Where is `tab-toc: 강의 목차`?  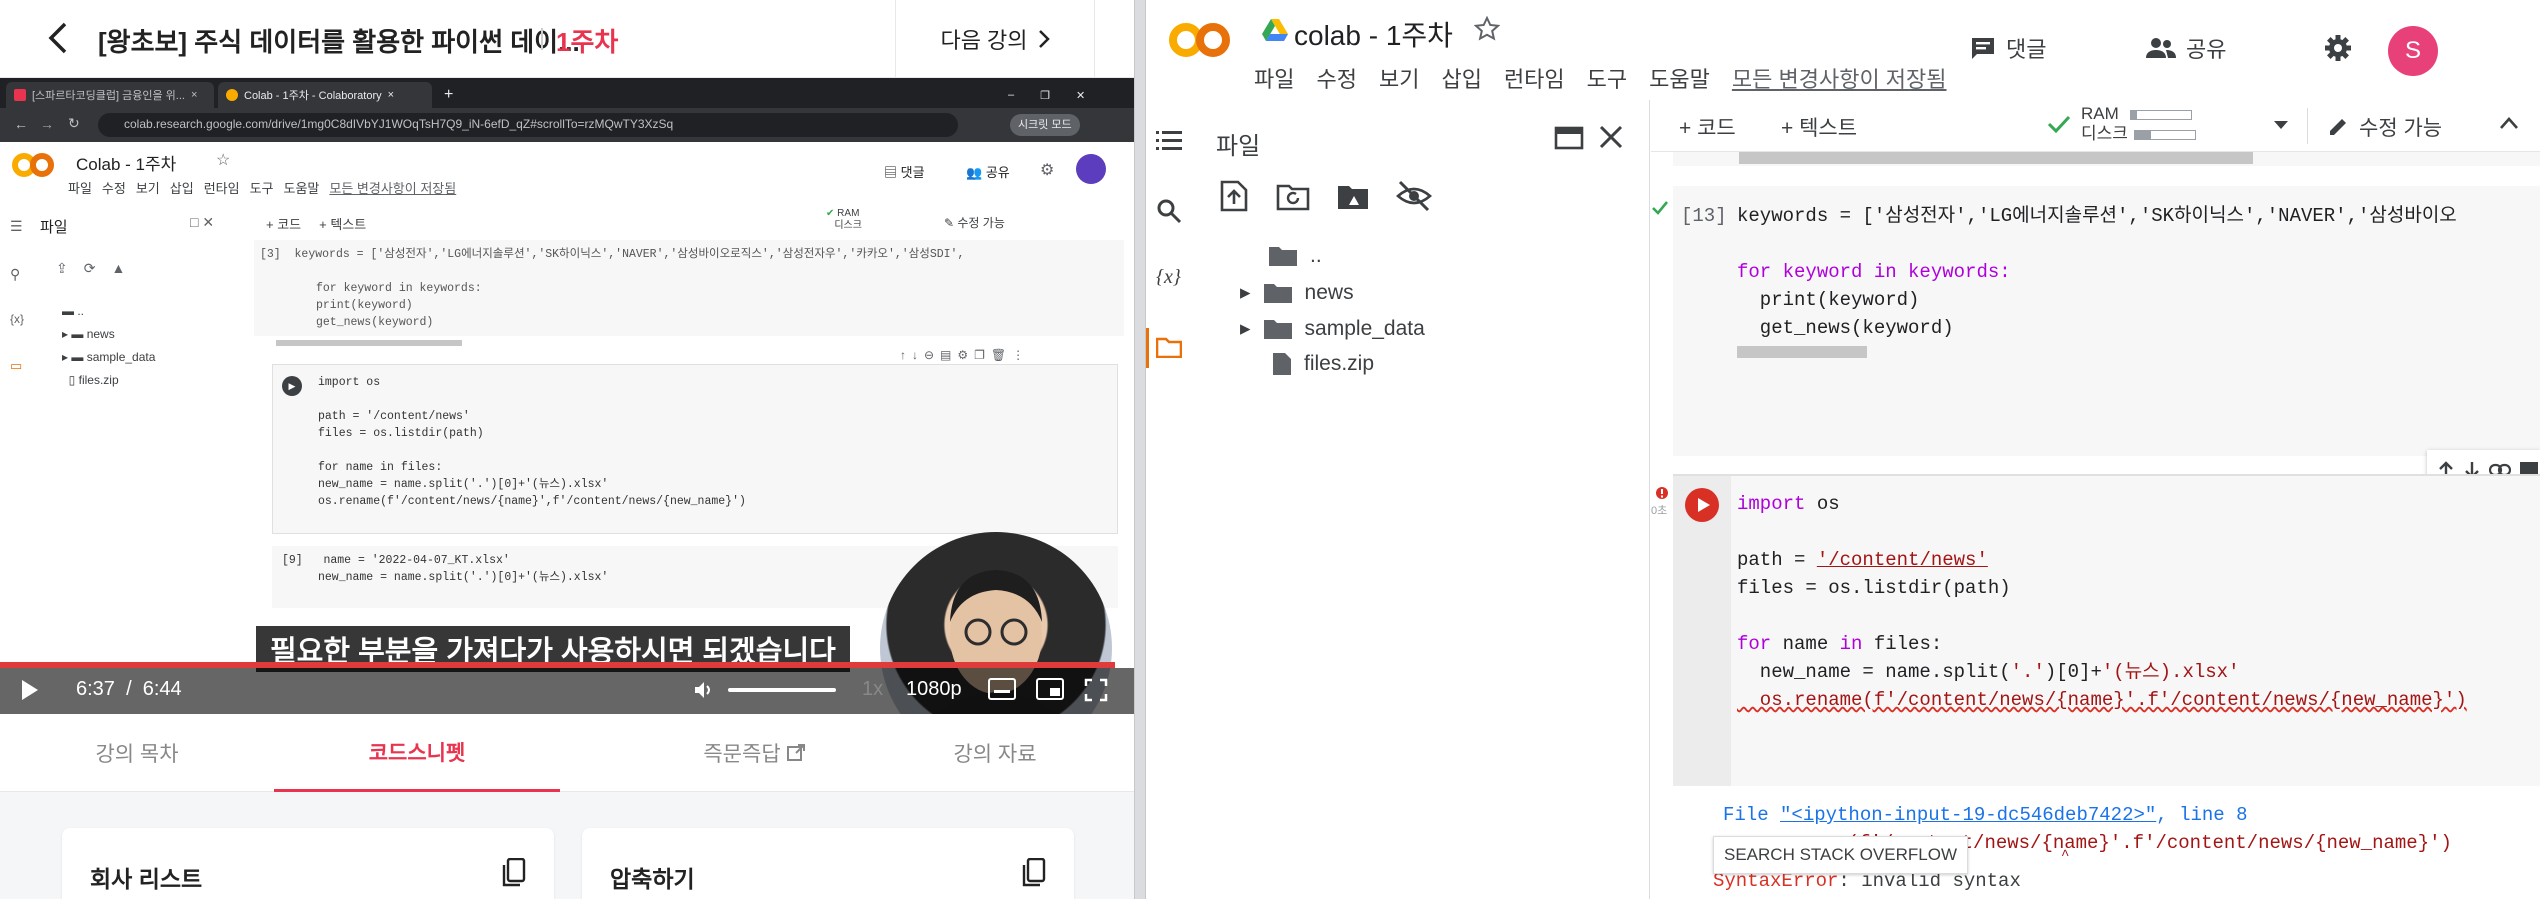
tab-toc: 강의 목차 is located at coordinates (137, 753).